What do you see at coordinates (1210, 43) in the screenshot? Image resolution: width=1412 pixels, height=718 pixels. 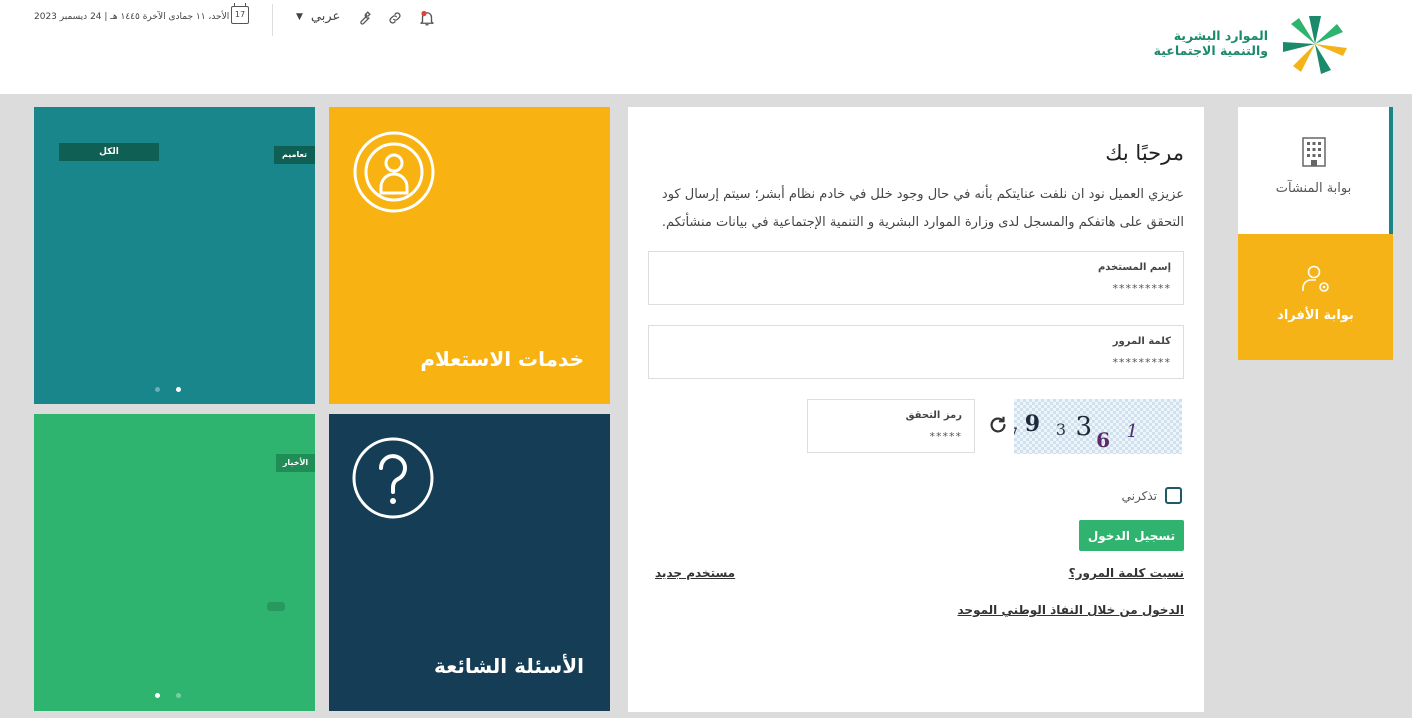 I see `logo-text: الموارد البشرية والتنمية الاجتماعية` at bounding box center [1210, 43].